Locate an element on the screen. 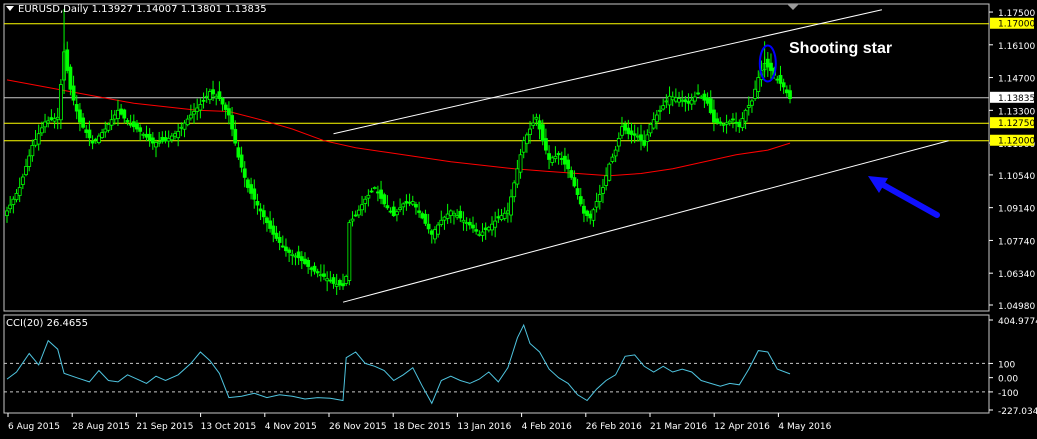  cci-header: CCI(20) 26.4655 is located at coordinates (47, 323).